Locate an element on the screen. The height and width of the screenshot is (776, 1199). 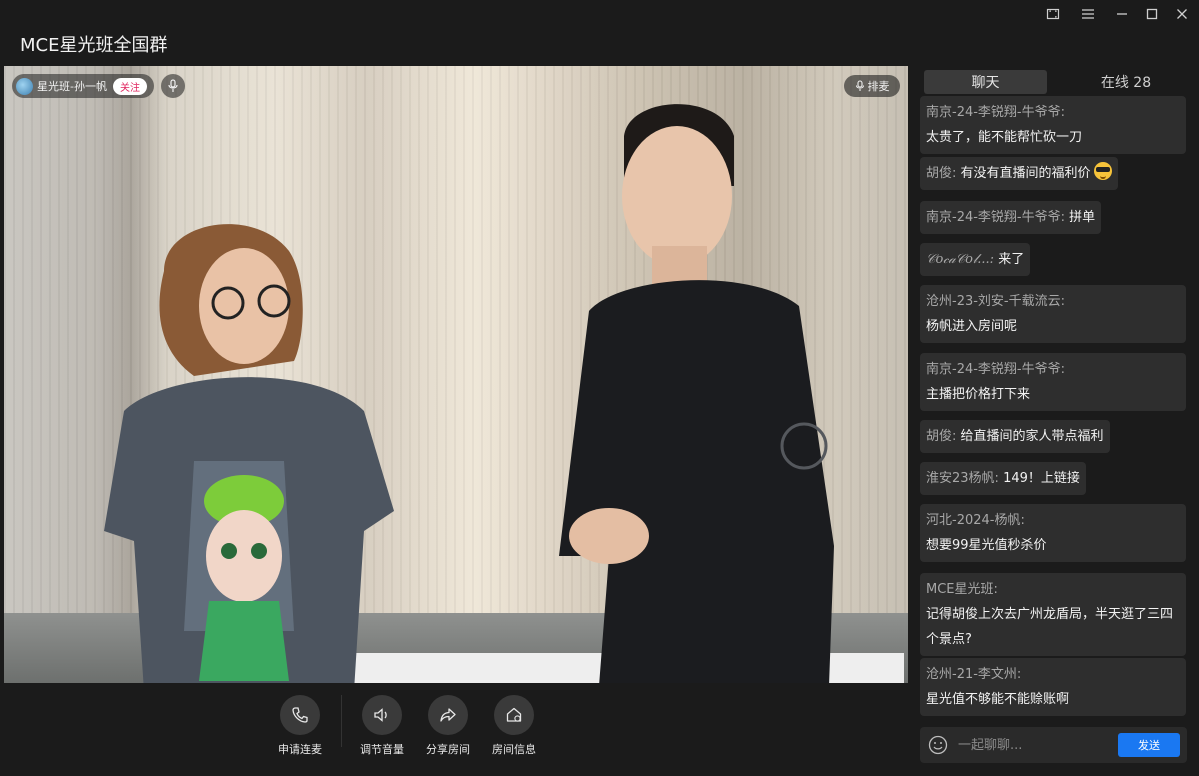
message-user: 河北-2024-杨帆: is located at coordinates (975, 520).